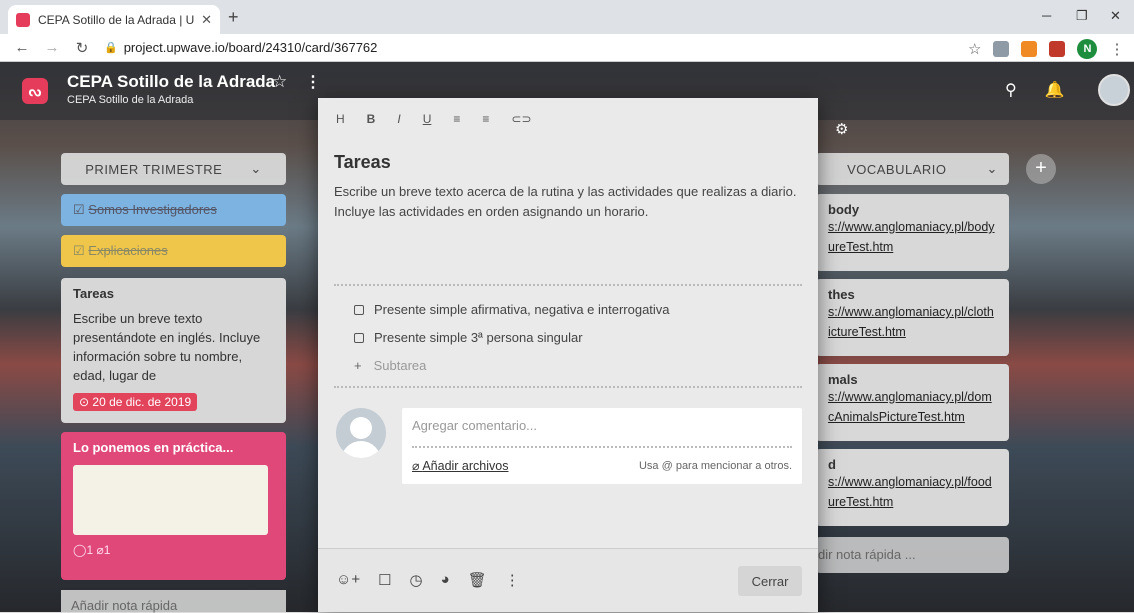 The width and height of the screenshot is (1134, 613). What do you see at coordinates (1041, 169) in the screenshot?
I see `add-column-button: +` at bounding box center [1041, 169].